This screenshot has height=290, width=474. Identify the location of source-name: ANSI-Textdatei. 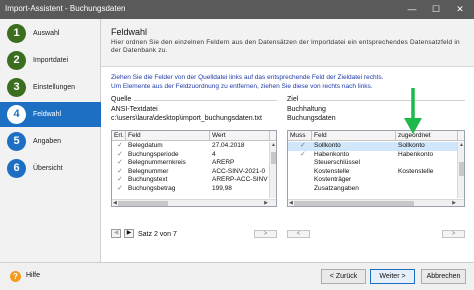
(134, 109).